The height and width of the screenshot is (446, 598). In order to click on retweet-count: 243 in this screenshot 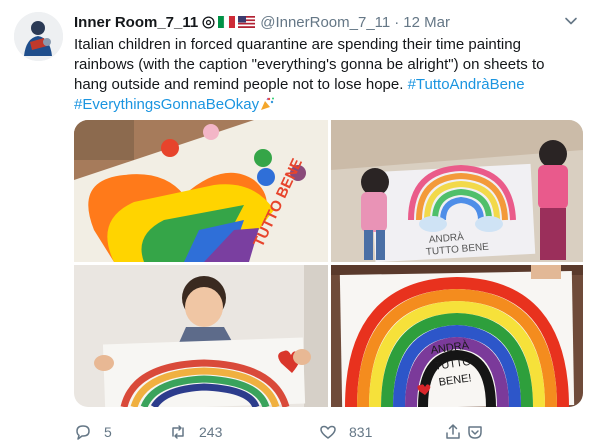, I will do `click(211, 432)`.